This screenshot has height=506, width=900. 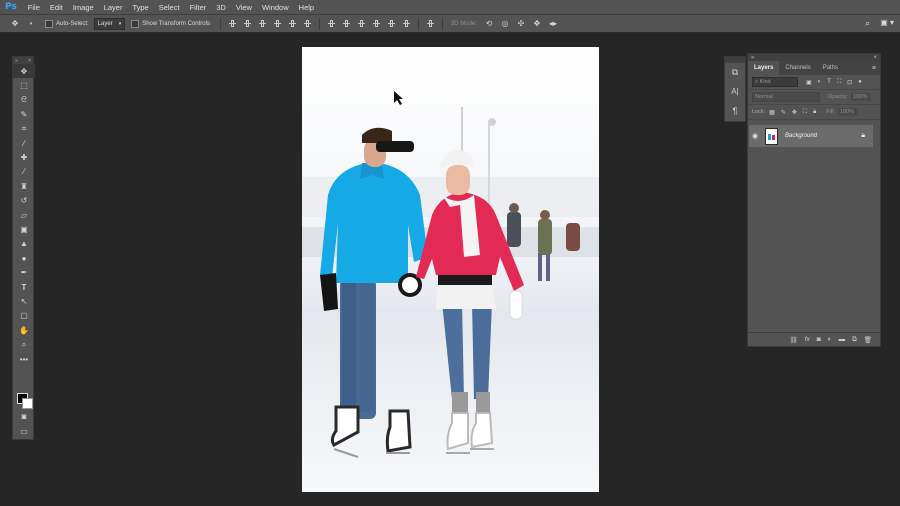 What do you see at coordinates (793, 340) in the screenshot?
I see `link-layers-icon: ⛓` at bounding box center [793, 340].